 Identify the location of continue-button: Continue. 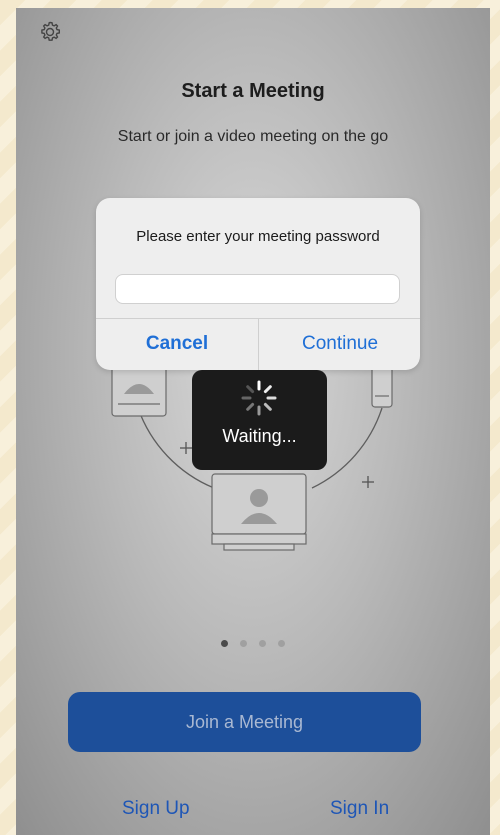
(340, 344).